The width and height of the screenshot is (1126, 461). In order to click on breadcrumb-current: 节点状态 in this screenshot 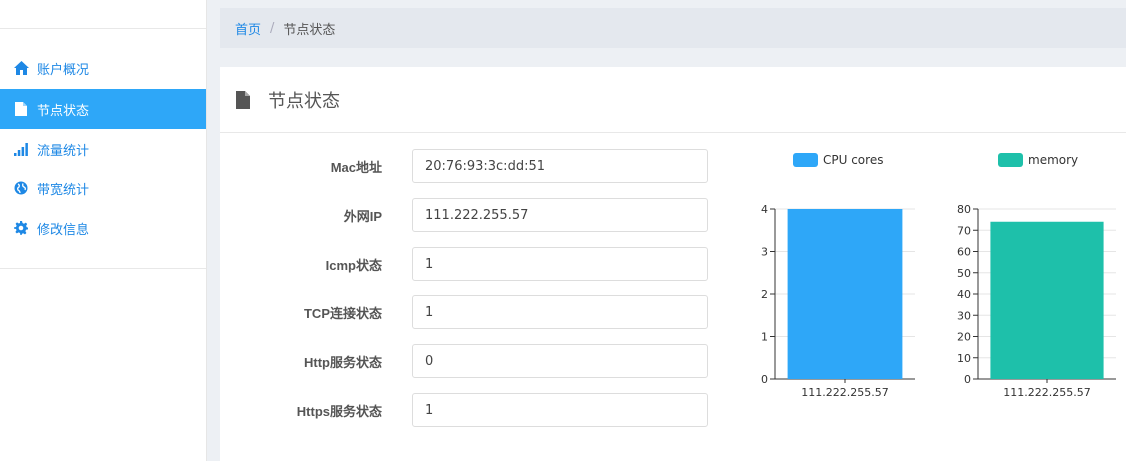, I will do `click(309, 30)`.